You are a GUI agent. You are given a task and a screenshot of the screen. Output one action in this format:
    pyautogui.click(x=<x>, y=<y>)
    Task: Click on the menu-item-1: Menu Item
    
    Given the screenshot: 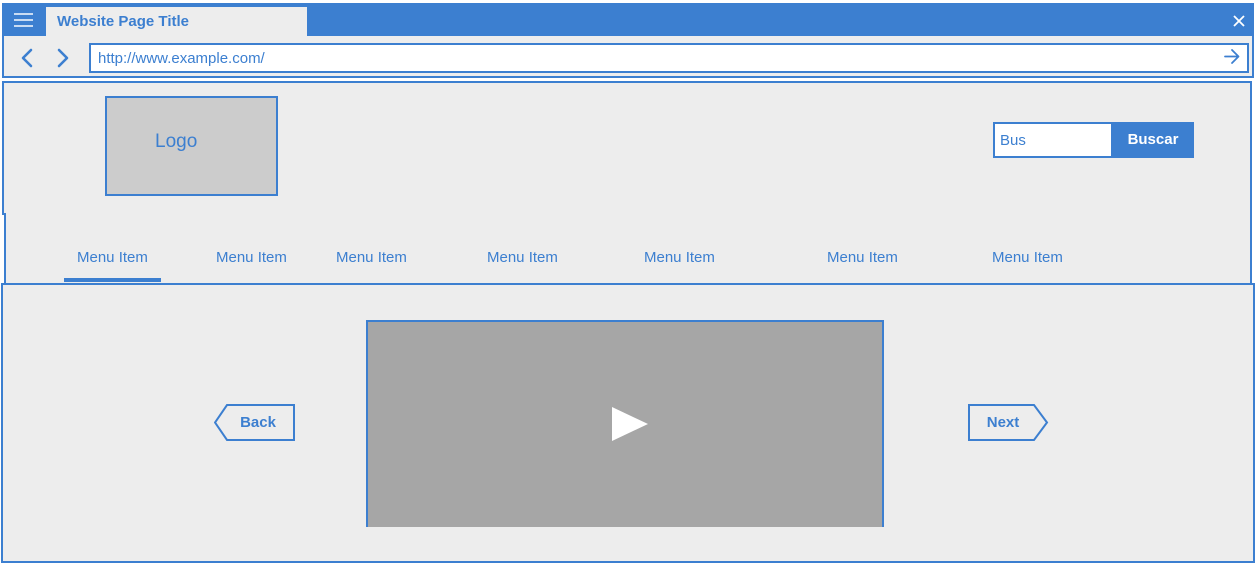 What is the action you would take?
    pyautogui.click(x=112, y=257)
    